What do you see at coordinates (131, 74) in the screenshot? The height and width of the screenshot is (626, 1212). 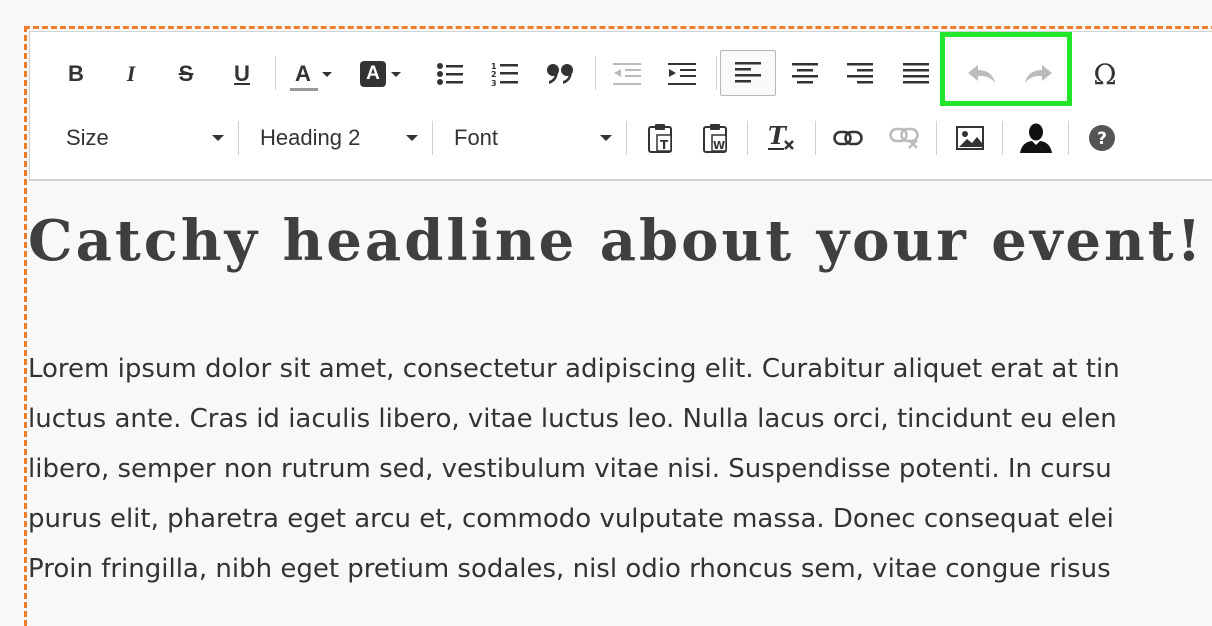 I see `italic-button: I` at bounding box center [131, 74].